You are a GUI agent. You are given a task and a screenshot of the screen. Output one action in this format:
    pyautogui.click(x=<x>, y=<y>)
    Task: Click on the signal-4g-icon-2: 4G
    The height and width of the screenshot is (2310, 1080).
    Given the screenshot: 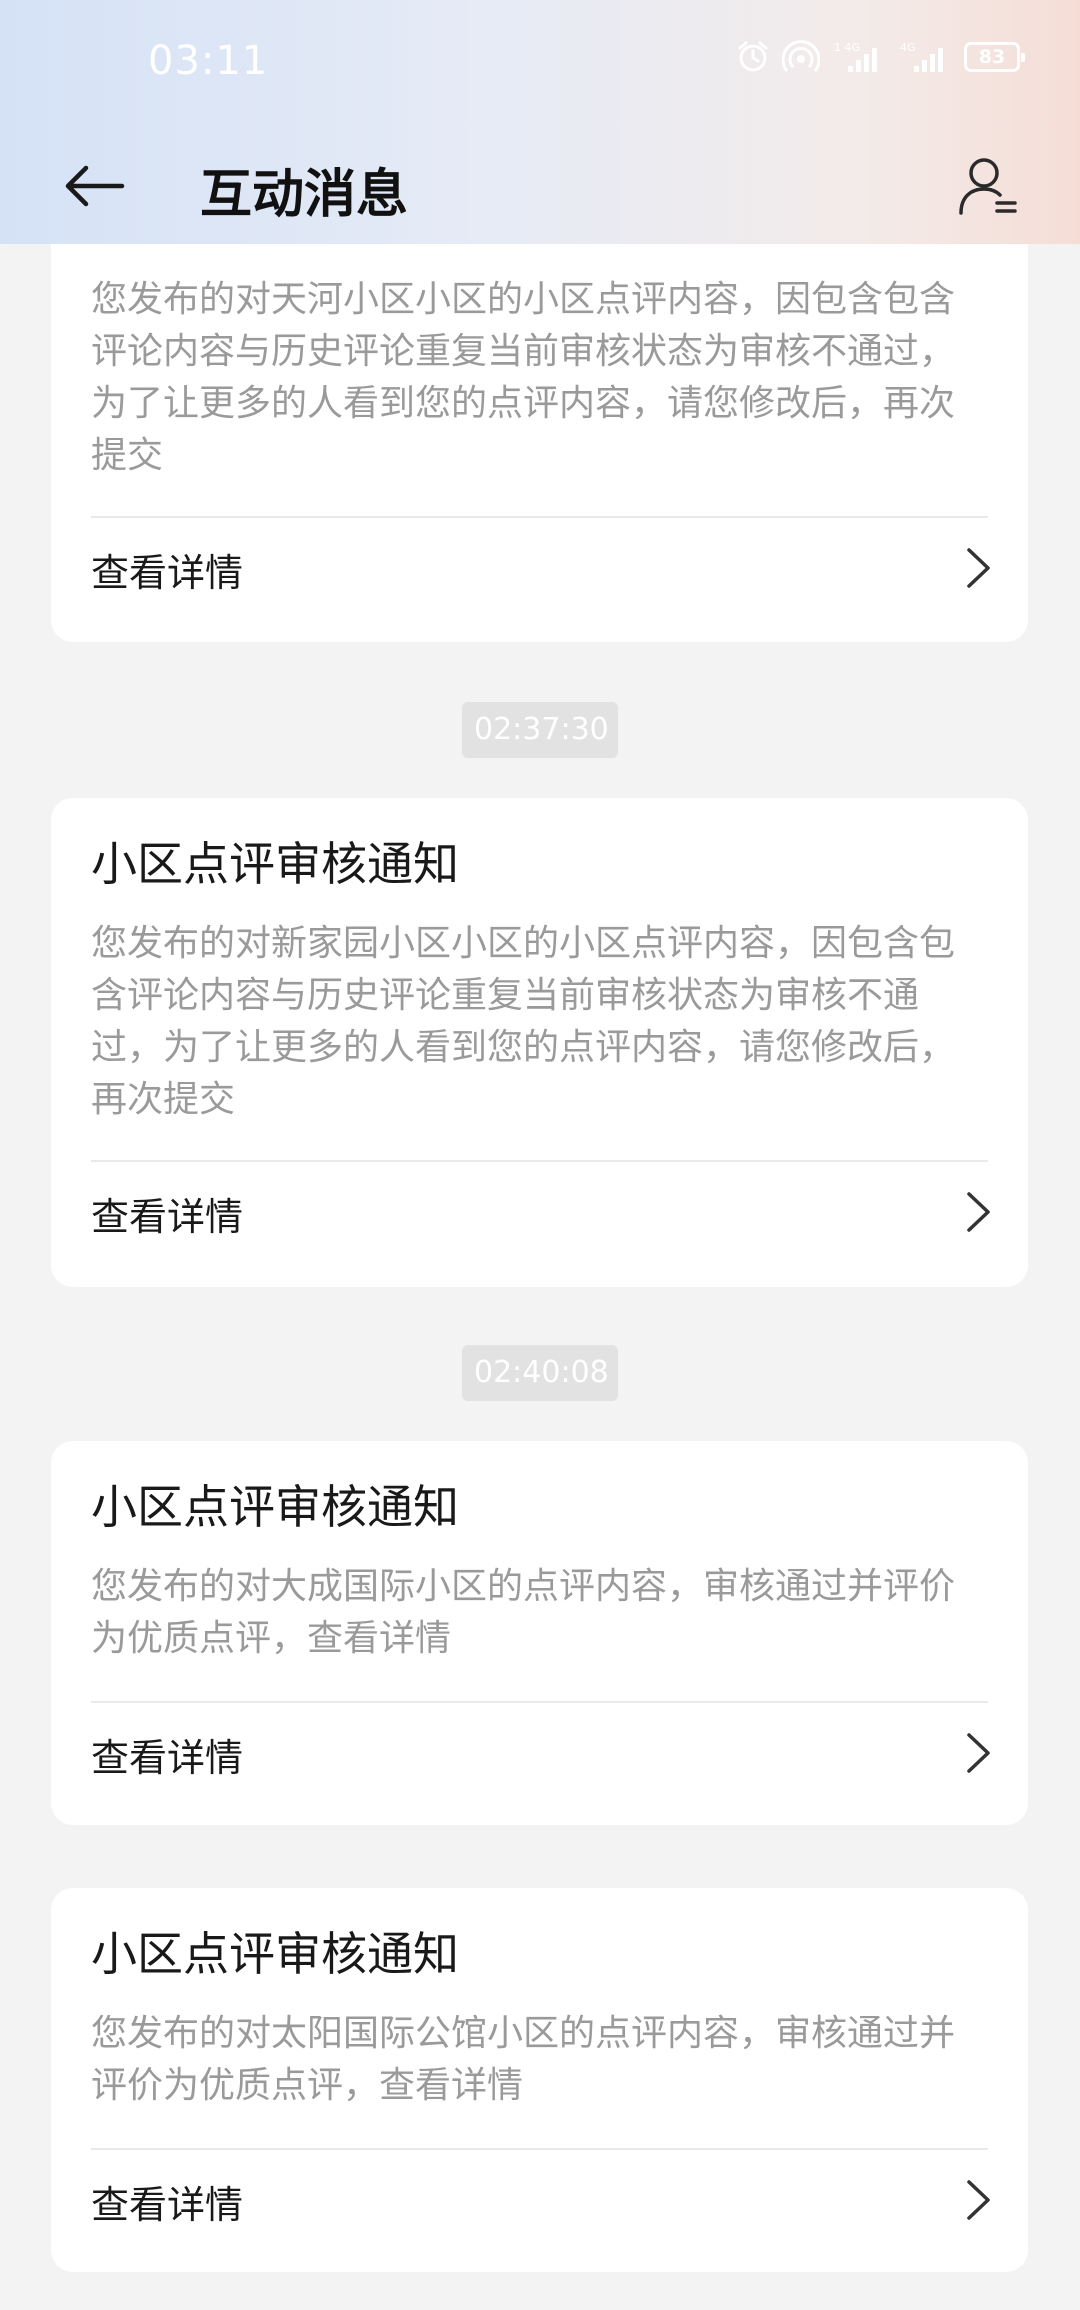 What is the action you would take?
    pyautogui.click(x=921, y=56)
    